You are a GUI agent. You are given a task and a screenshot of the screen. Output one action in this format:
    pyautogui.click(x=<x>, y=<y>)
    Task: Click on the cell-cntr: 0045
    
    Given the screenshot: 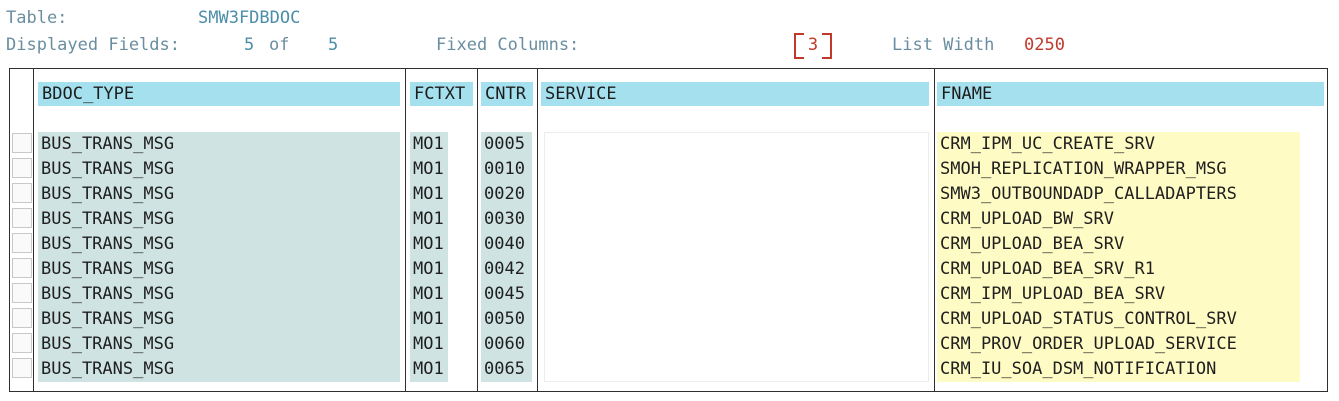 What is the action you would take?
    pyautogui.click(x=506, y=294)
    